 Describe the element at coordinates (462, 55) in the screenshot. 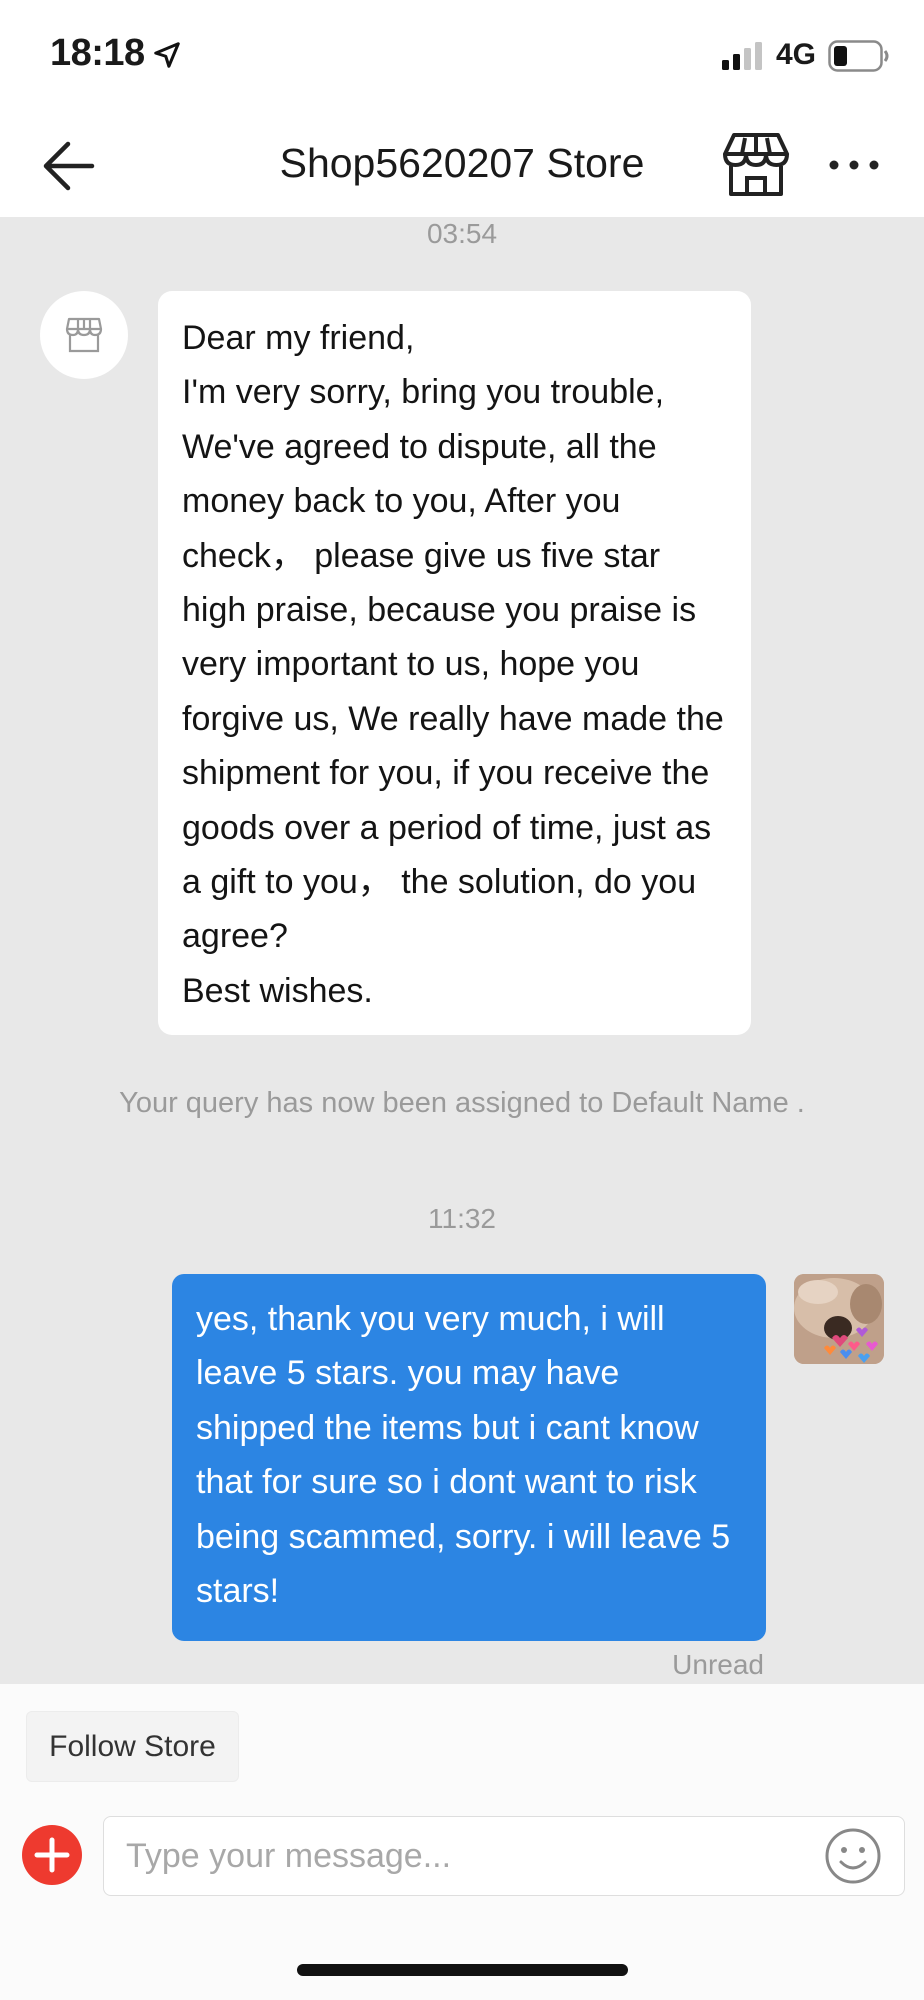

I see `status-bar: 18:18 4G` at that location.